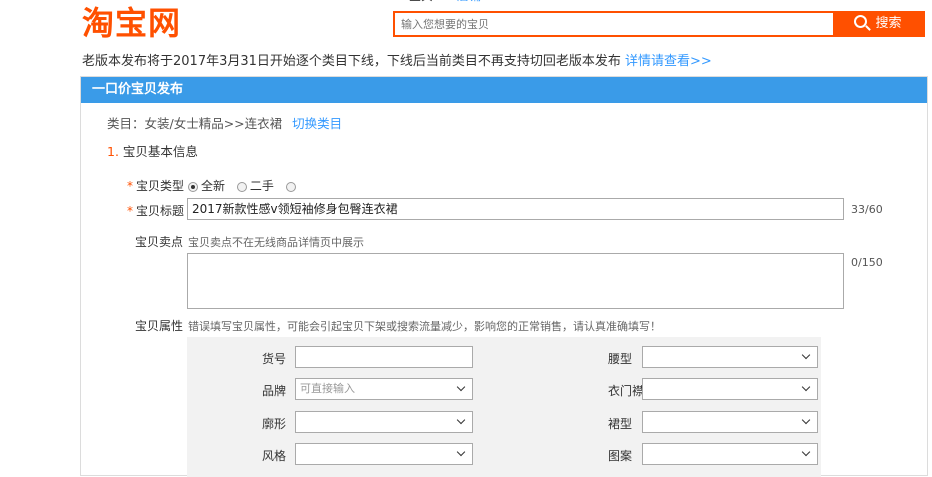 Image resolution: width=932 pixels, height=477 pixels. I want to click on item-title-input: 2017新款性感v领短袖修身包臀连衣裙, so click(515, 209).